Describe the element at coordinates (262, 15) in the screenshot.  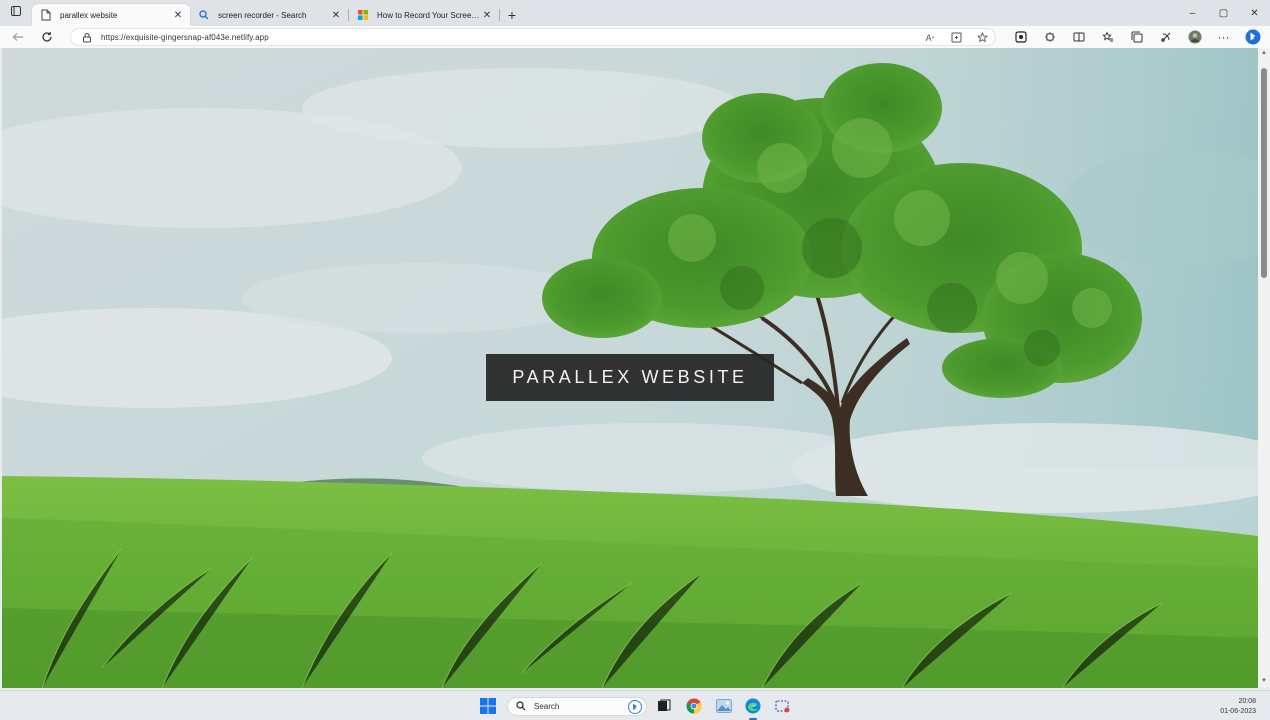
I see `tab-title: screen recorder - Search` at that location.